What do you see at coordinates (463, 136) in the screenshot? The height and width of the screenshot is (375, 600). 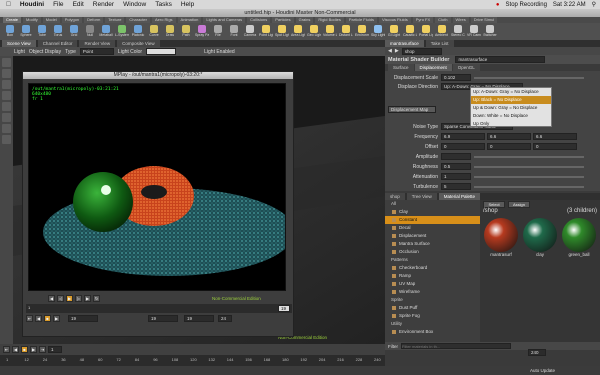 I see `frequency-x: 6.9` at bounding box center [463, 136].